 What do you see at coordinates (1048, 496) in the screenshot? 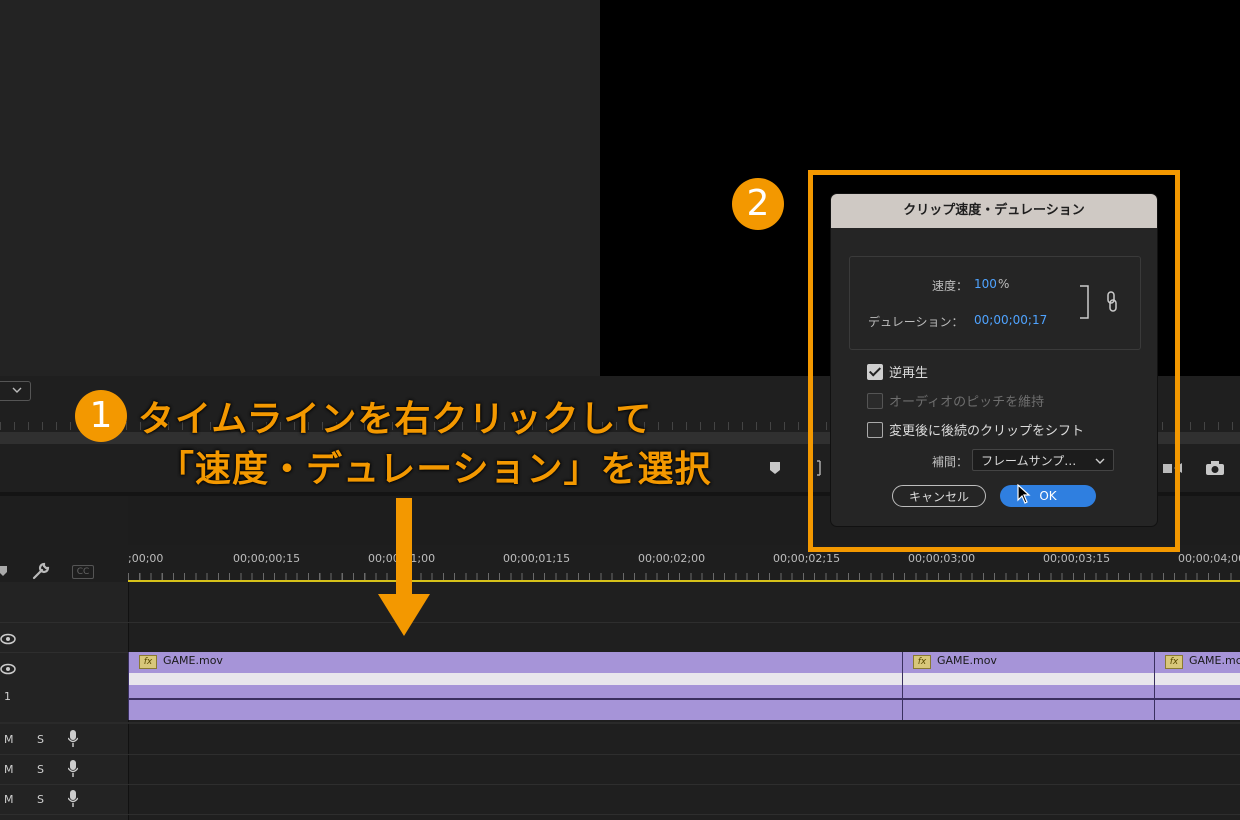
I see `ok-button: OK` at bounding box center [1048, 496].